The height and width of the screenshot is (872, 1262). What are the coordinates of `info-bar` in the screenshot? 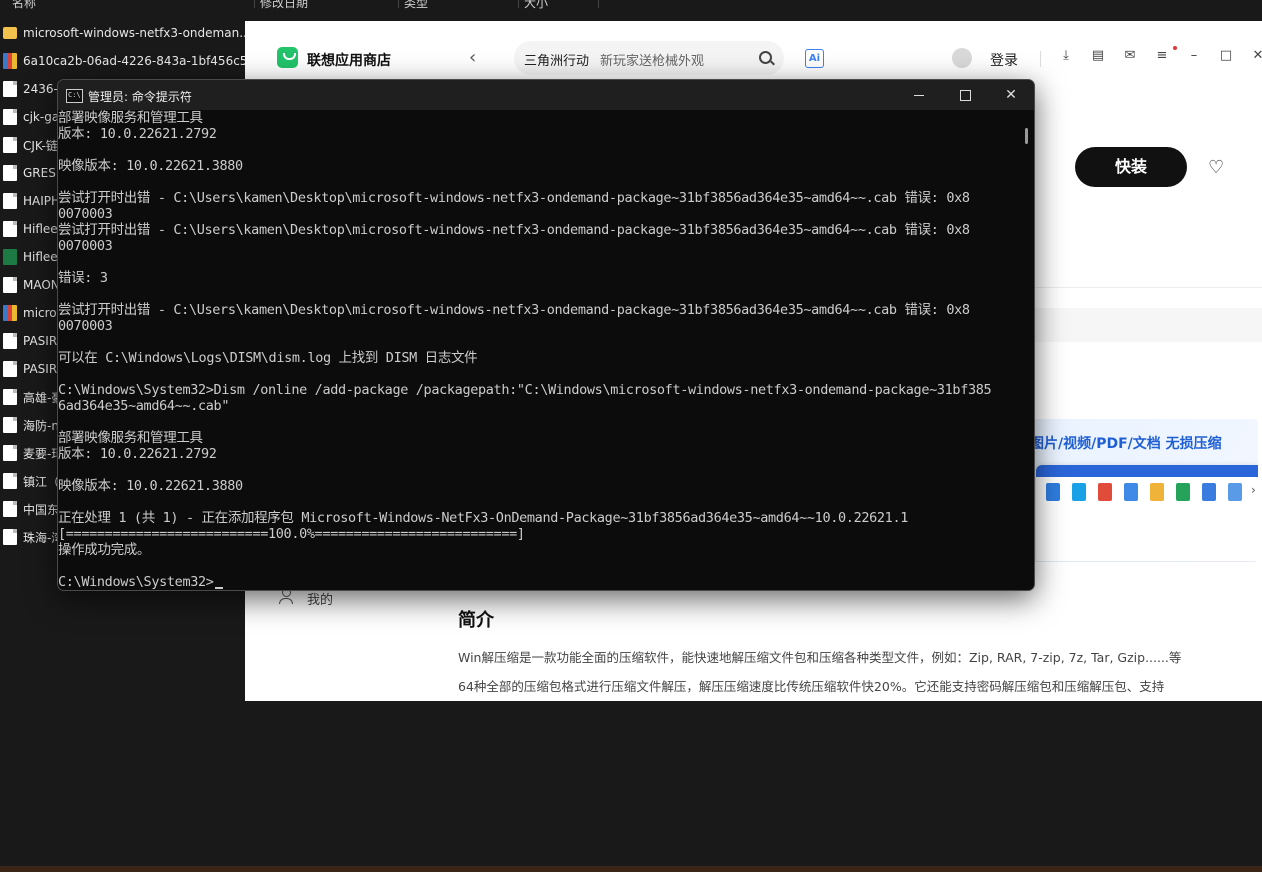 It's located at (1140, 325).